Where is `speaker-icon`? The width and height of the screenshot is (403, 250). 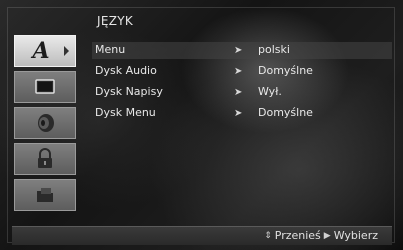 speaker-icon is located at coordinates (46, 123).